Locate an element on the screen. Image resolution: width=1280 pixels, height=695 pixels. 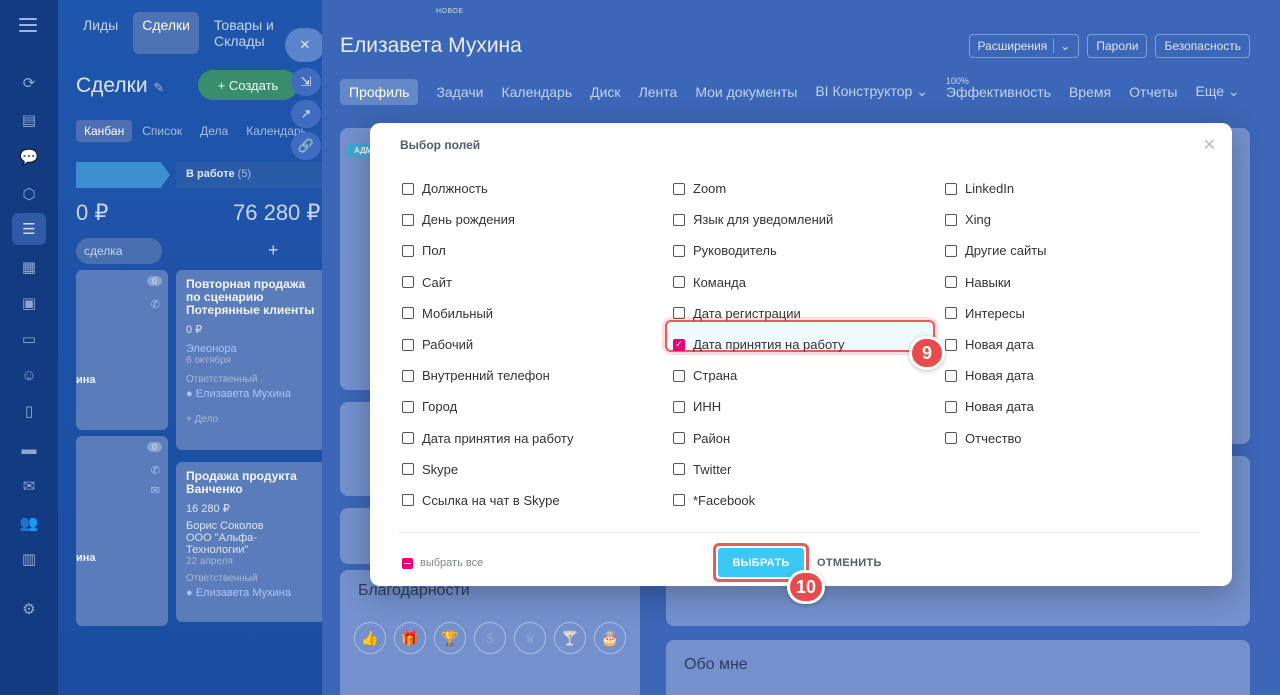
field-option: Руководитель is located at coordinates (759, 250).